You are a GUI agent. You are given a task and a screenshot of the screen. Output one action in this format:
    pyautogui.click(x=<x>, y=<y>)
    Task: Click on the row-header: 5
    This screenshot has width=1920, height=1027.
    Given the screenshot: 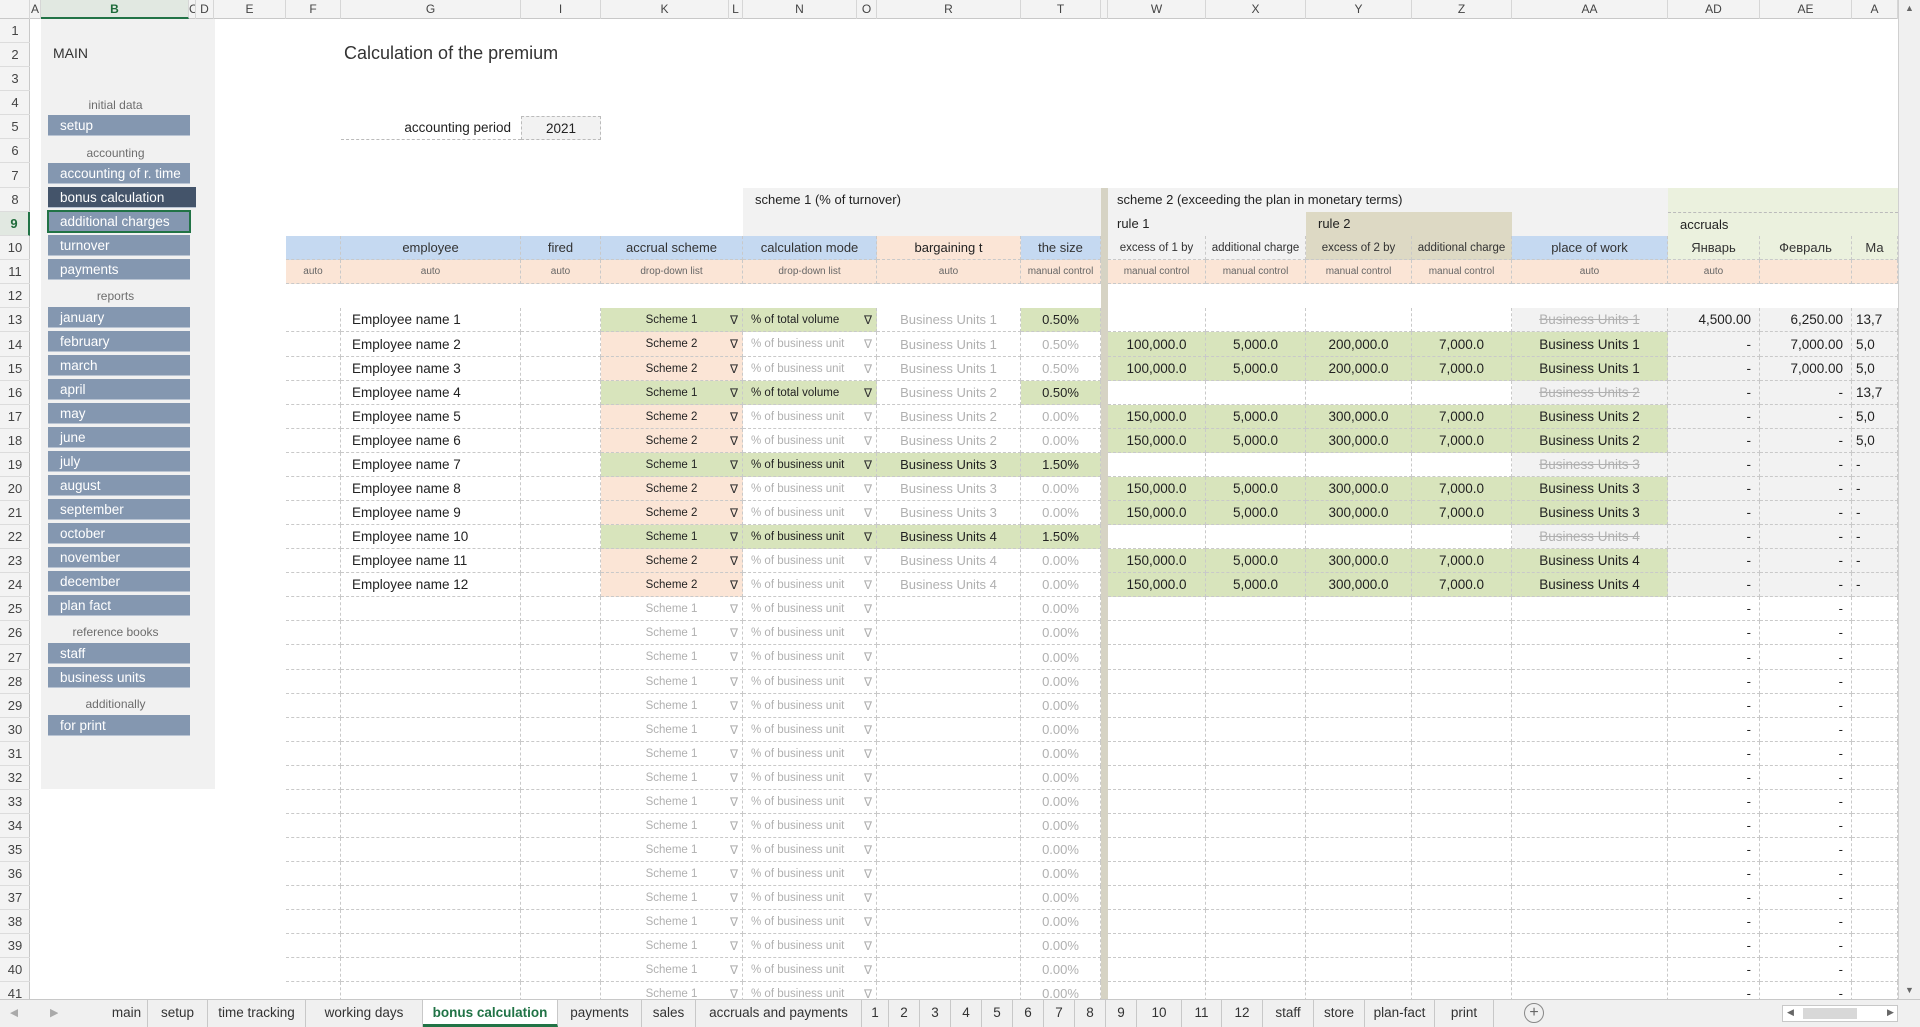 What is the action you would take?
    pyautogui.click(x=15, y=127)
    